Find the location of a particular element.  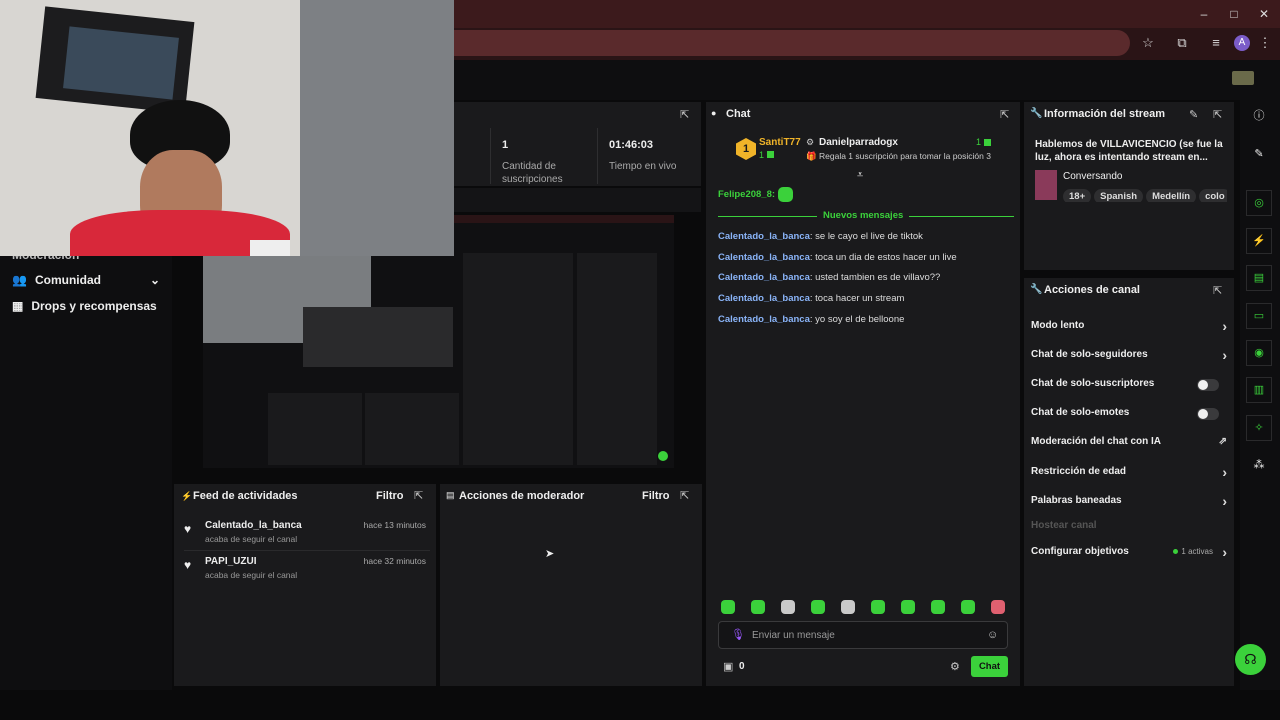

profile-avatar: A is located at coordinates (1242, 43).